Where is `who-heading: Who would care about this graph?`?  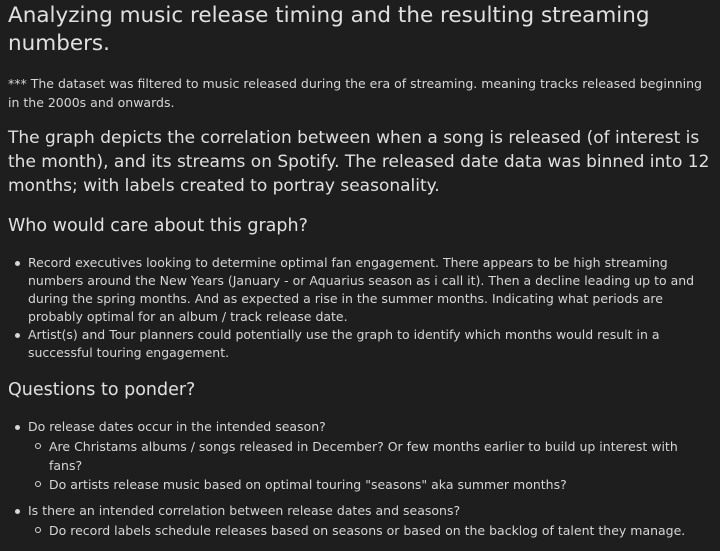 who-heading: Who would care about this graph? is located at coordinates (158, 226).